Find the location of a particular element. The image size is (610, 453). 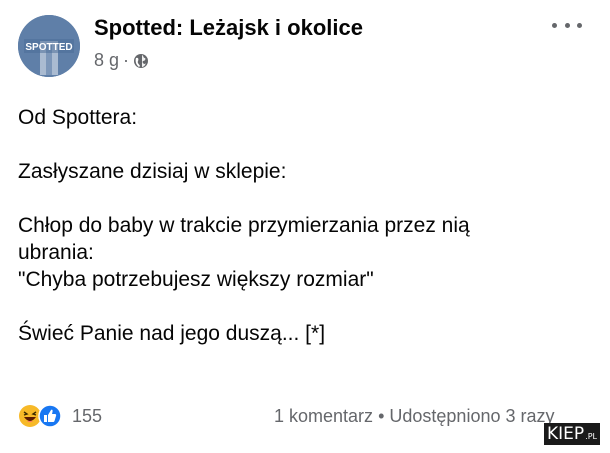

more-icon is located at coordinates (567, 25).